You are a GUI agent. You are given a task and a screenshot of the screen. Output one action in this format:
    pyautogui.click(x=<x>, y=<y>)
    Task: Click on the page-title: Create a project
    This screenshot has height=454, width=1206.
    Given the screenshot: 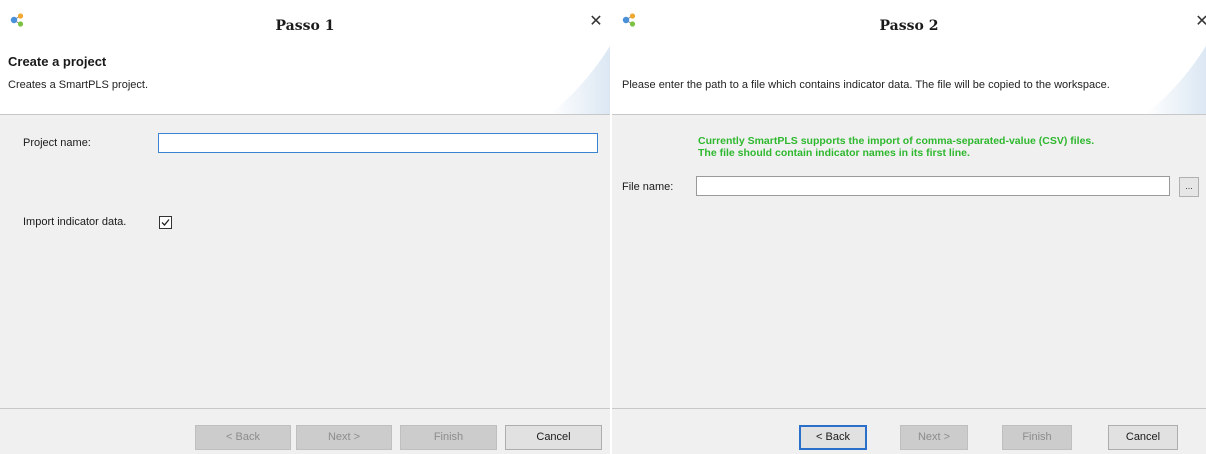 What is the action you would take?
    pyautogui.click(x=57, y=61)
    